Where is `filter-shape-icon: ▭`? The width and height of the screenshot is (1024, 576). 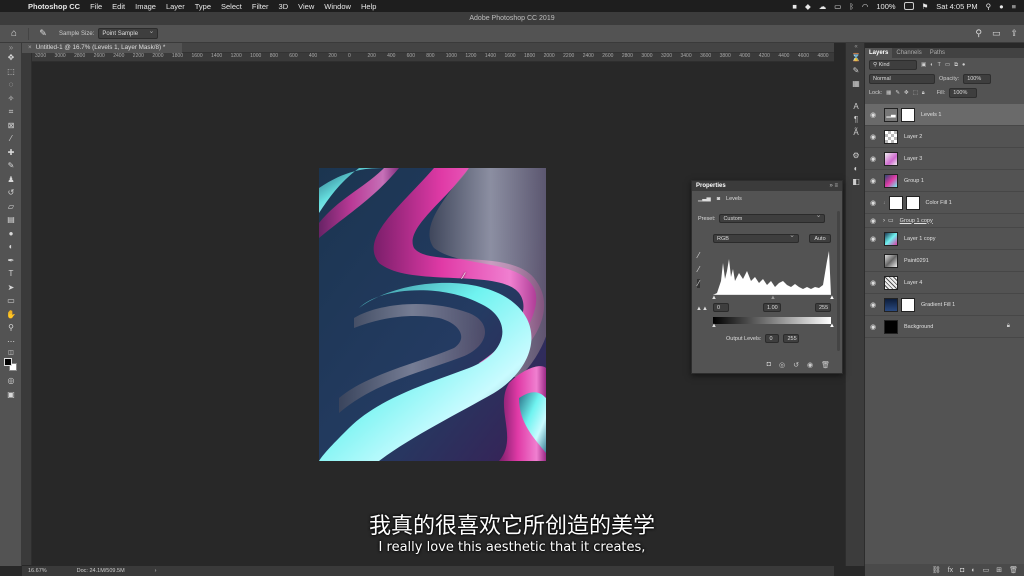 filter-shape-icon: ▭ is located at coordinates (947, 65).